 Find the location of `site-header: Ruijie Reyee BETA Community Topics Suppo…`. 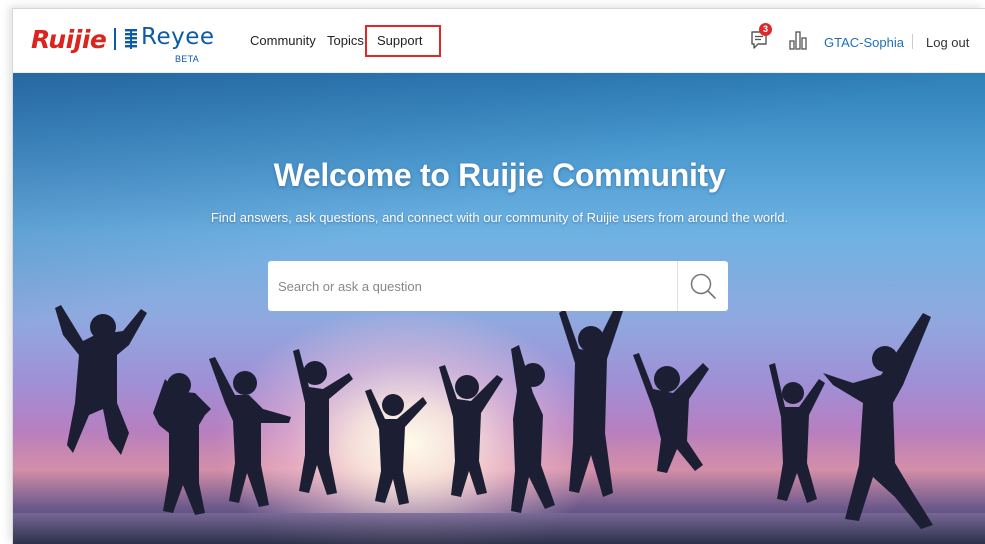

site-header: Ruijie Reyee BETA Community Topics Suppo… is located at coordinates (499, 41).